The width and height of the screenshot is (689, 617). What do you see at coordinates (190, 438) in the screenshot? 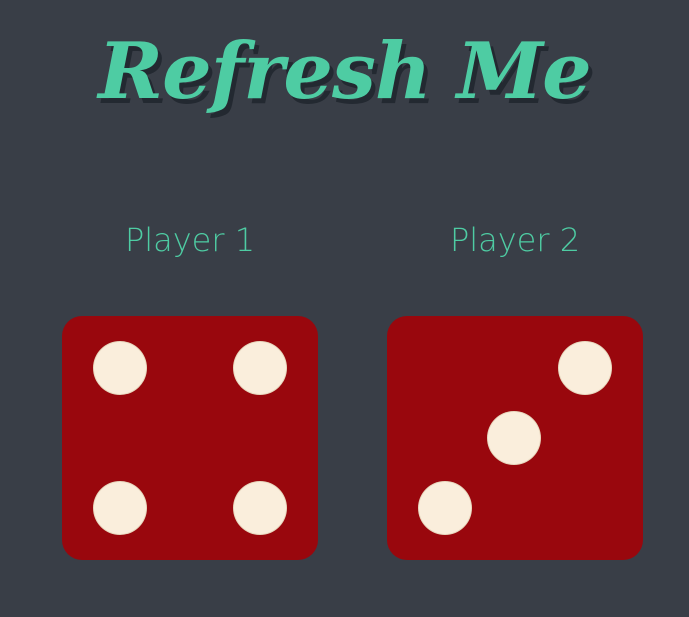
I see `player-1-die` at bounding box center [190, 438].